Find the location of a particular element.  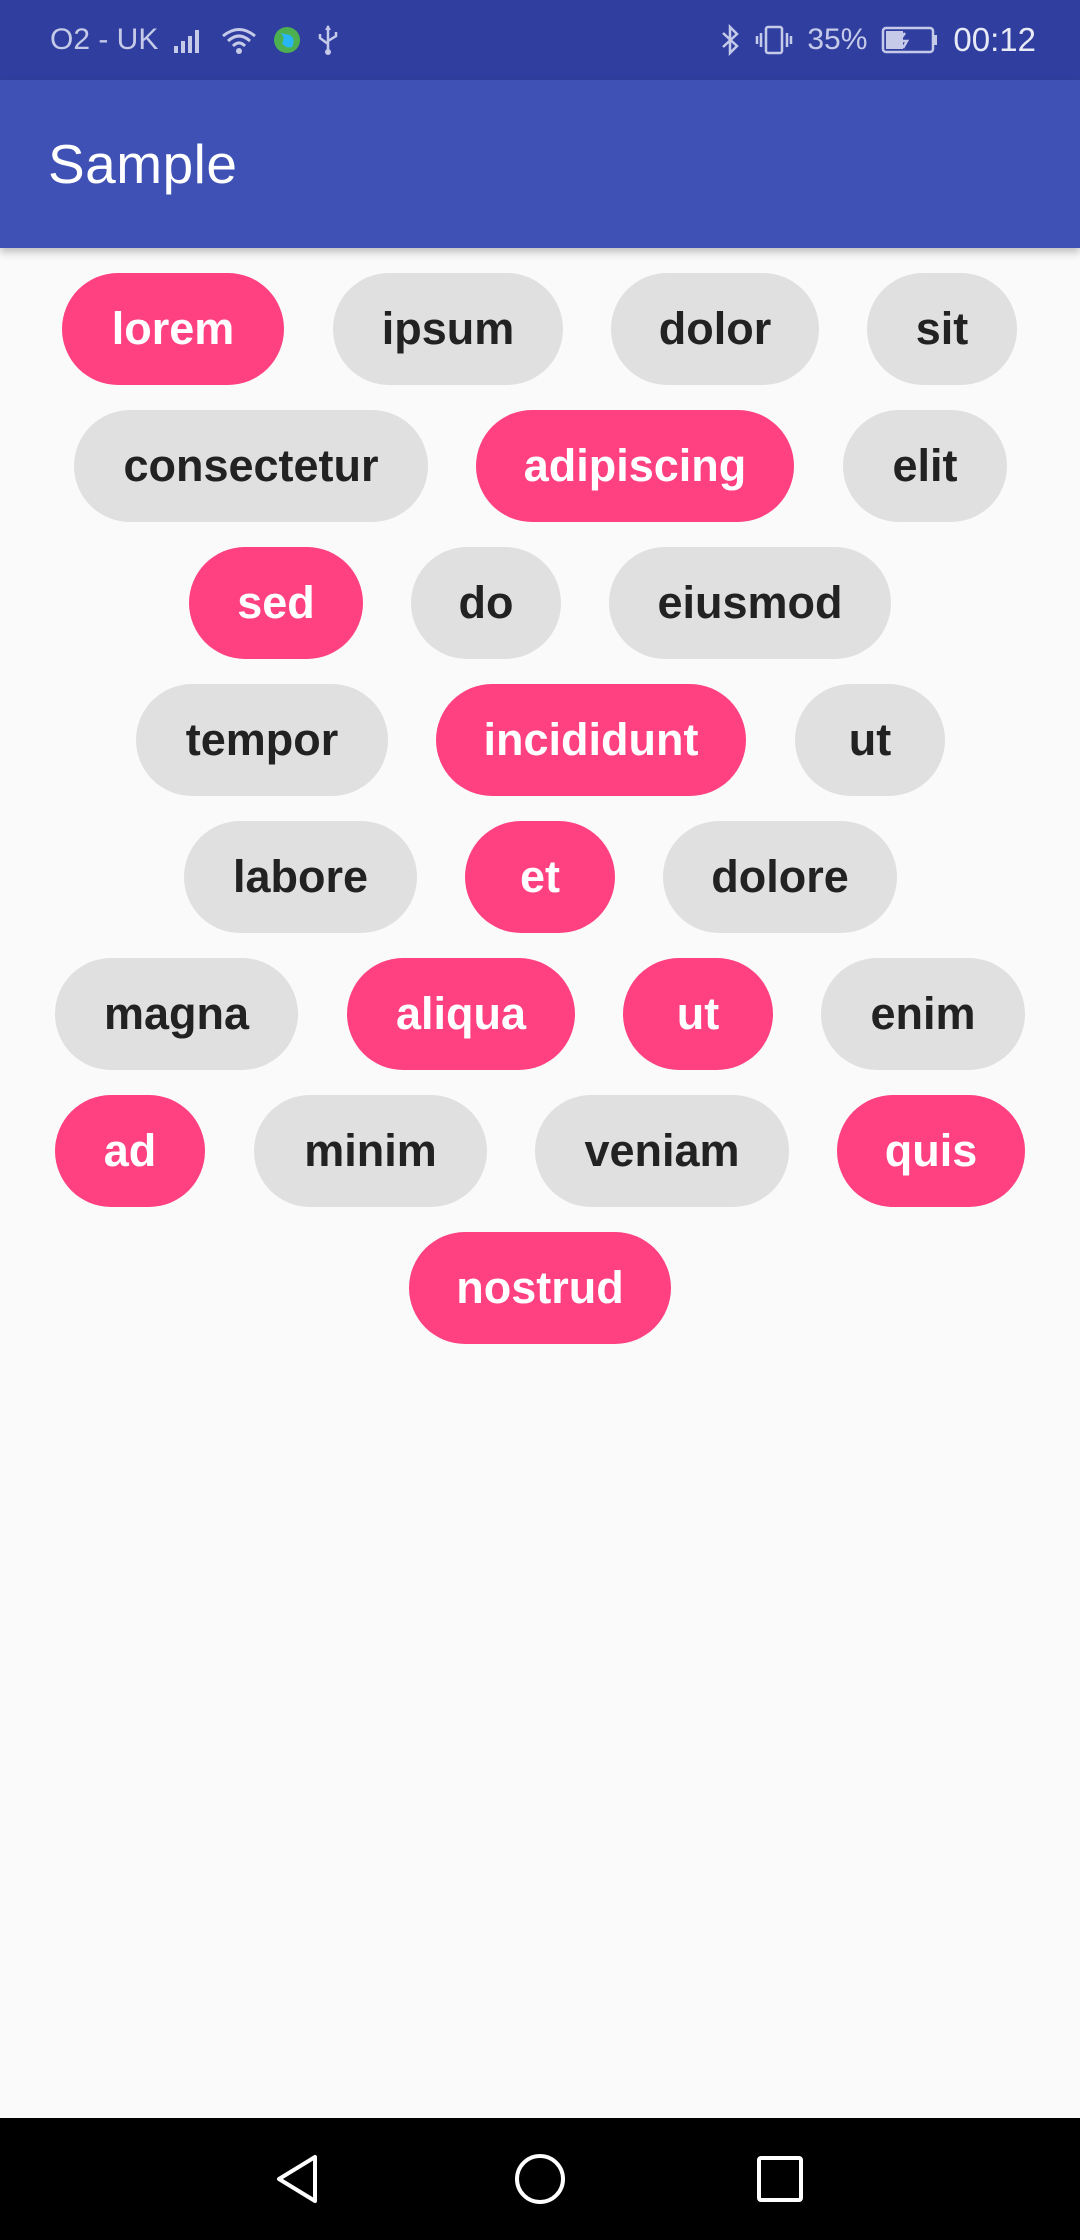

chip-sit: sit is located at coordinates (942, 329).